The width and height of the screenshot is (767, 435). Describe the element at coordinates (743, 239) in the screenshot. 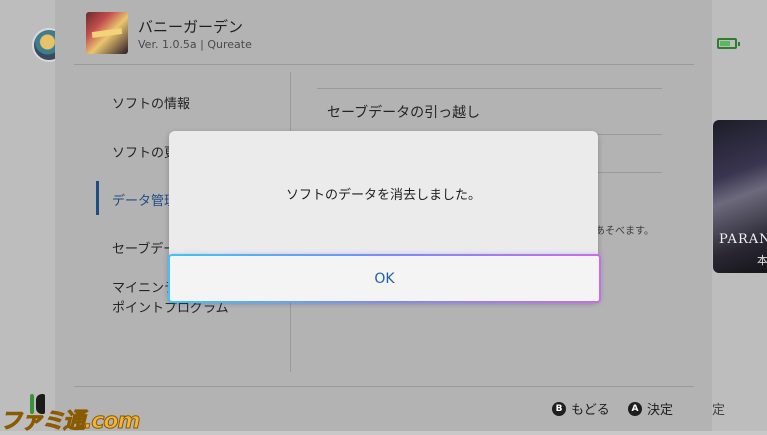

I see `background-tile-title: PARAN` at that location.